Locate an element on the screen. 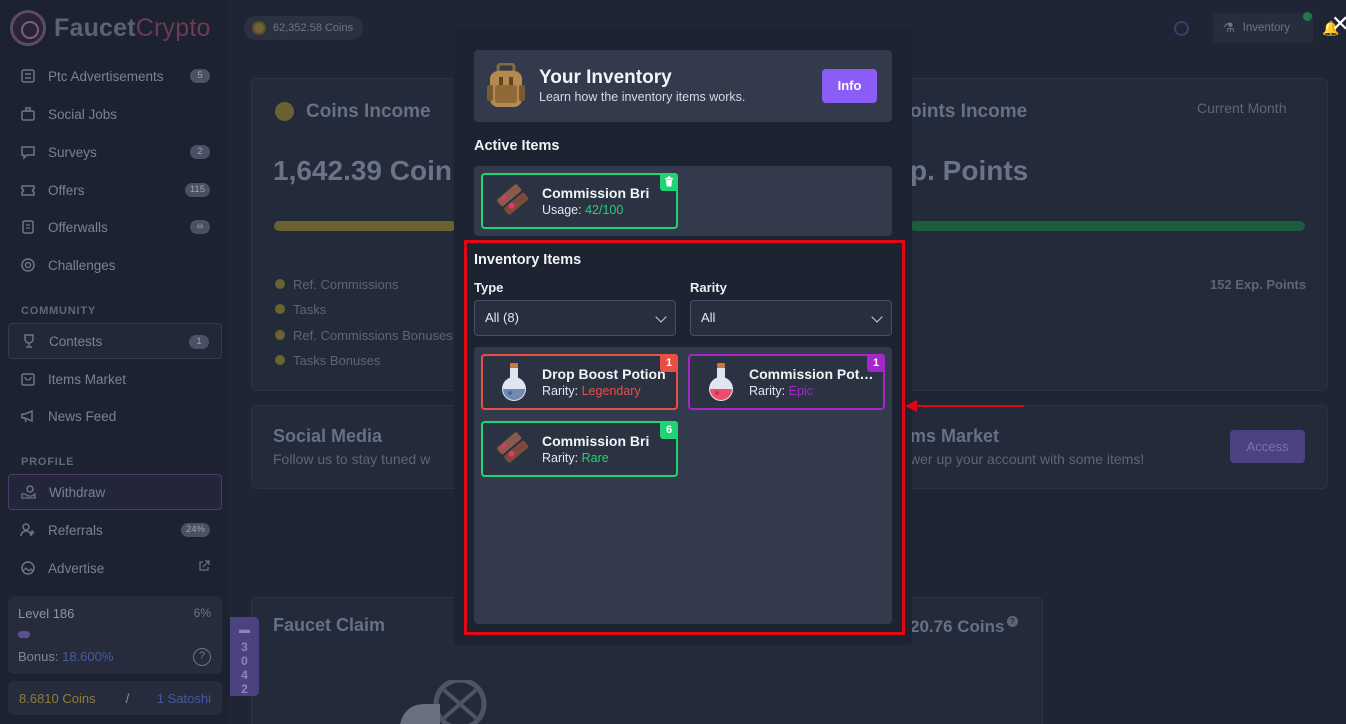  sidebar-item-social-jobs: Social Jobs is located at coordinates (115, 114).